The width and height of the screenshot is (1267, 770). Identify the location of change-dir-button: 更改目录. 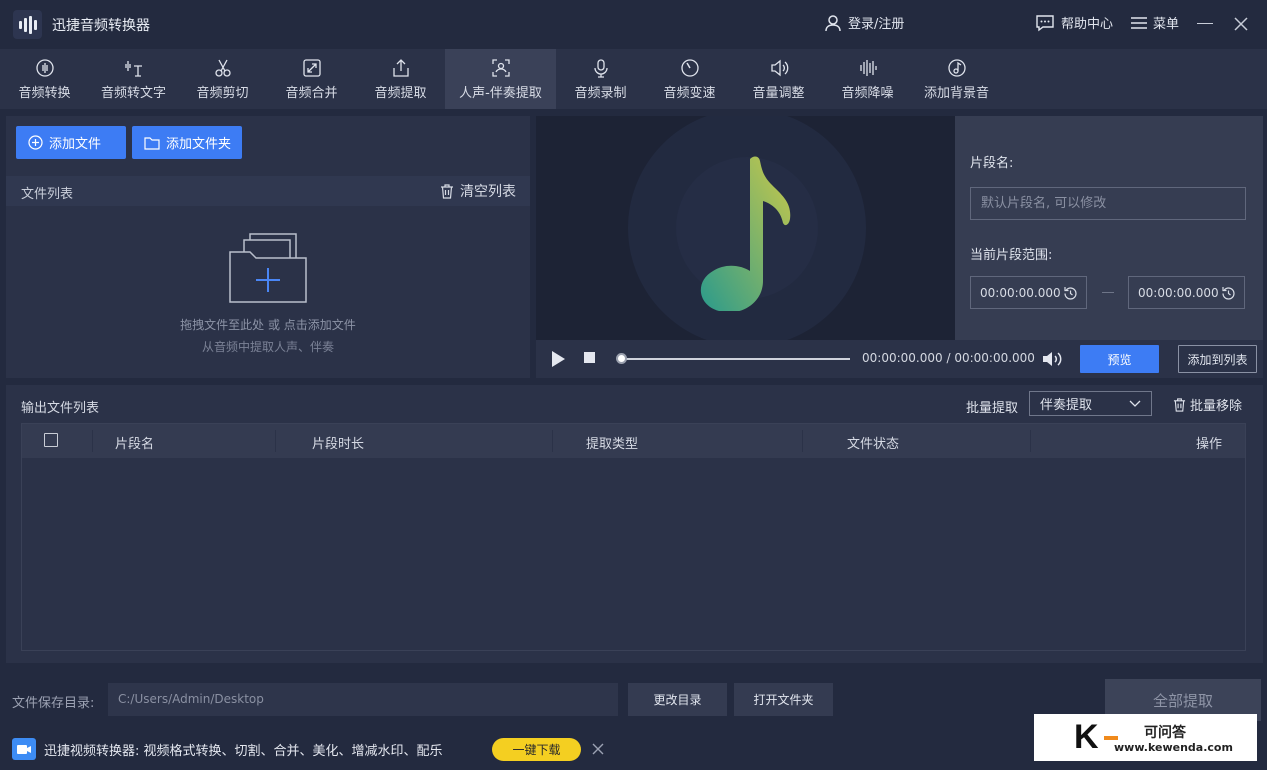
(677, 699).